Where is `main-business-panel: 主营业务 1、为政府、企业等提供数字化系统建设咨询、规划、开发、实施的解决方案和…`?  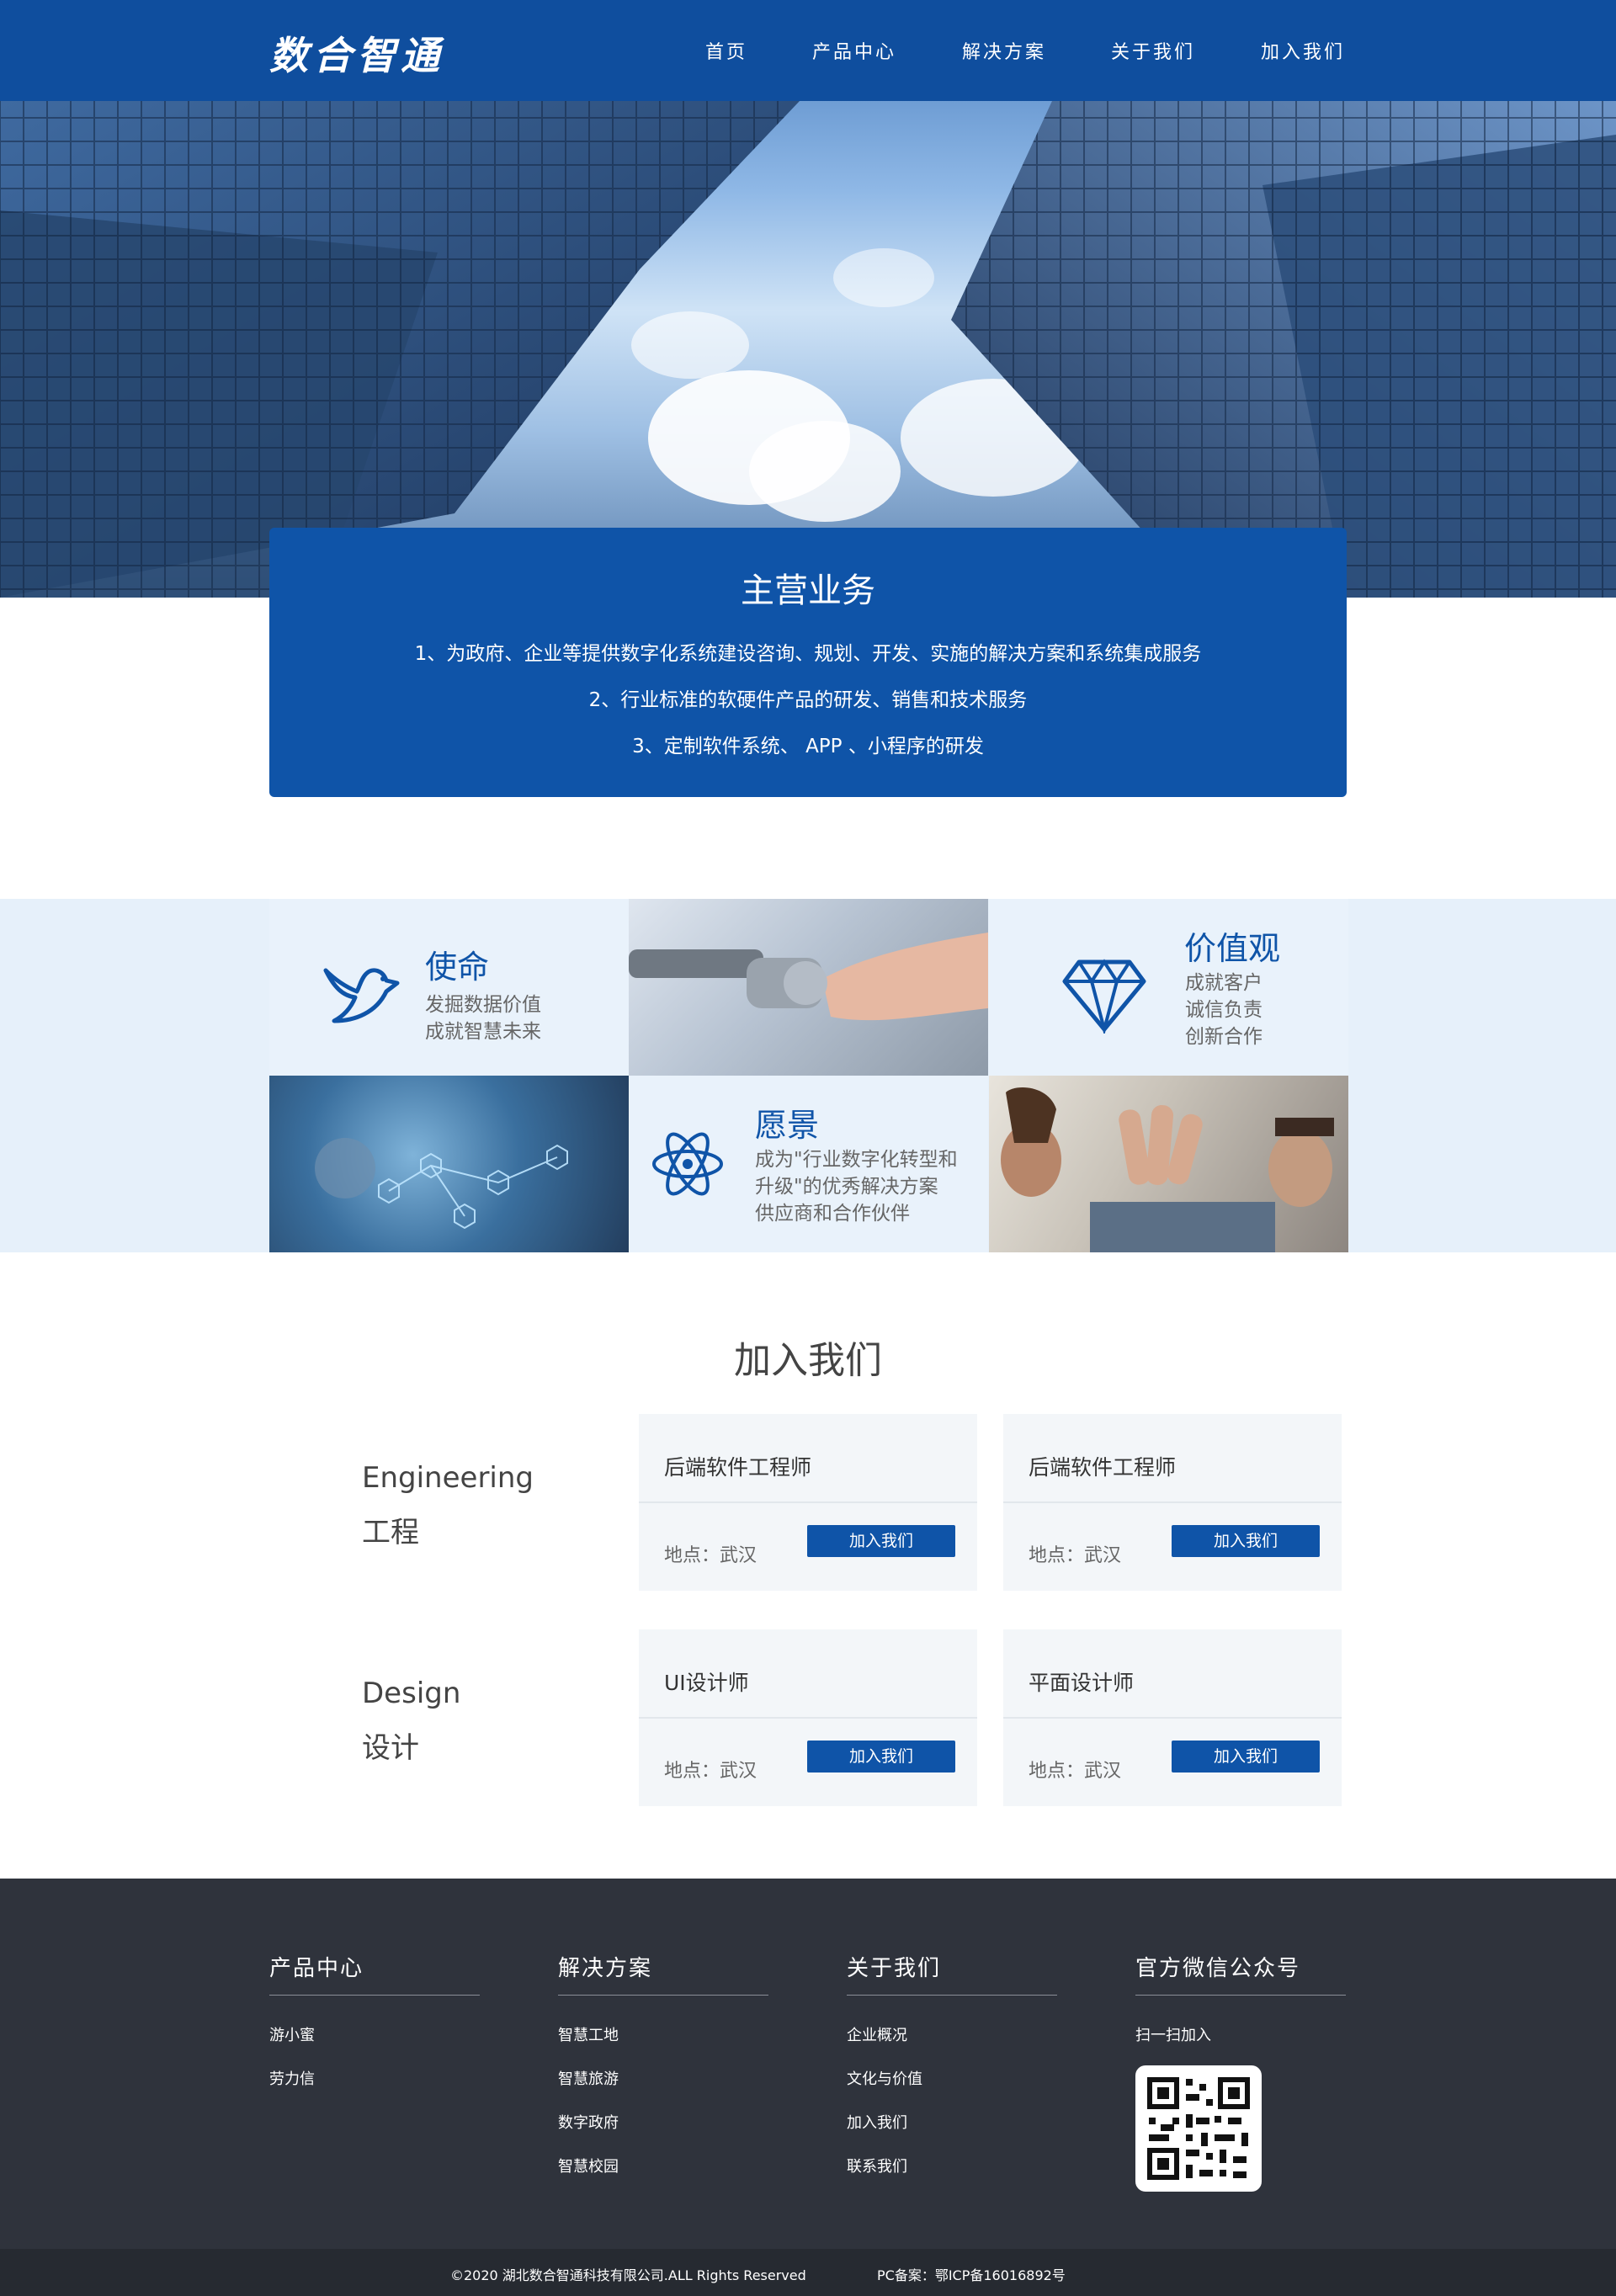 main-business-panel: 主营业务 1、为政府、企业等提供数字化系统建设咨询、规划、开发、实施的解决方案和… is located at coordinates (808, 663).